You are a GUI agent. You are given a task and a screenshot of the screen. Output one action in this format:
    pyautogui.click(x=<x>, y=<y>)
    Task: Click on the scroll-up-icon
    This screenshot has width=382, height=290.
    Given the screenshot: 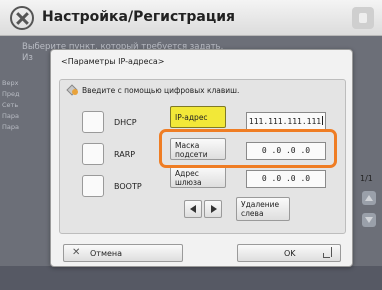 What is the action you would take?
    pyautogui.click(x=369, y=198)
    